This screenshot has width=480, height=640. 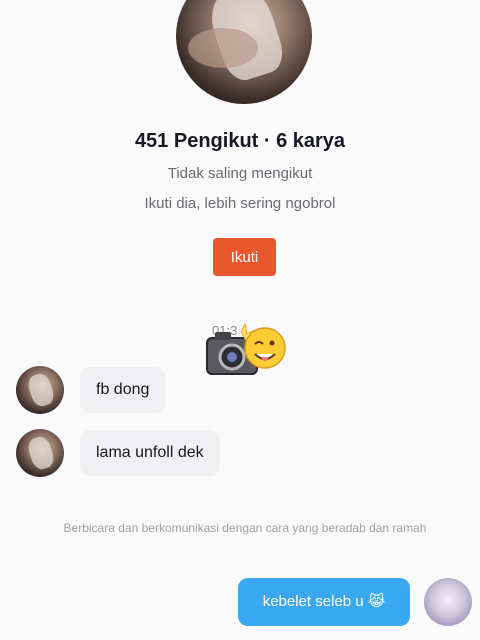 What do you see at coordinates (246, 351) in the screenshot?
I see `camera-flash-wink-sticker` at bounding box center [246, 351].